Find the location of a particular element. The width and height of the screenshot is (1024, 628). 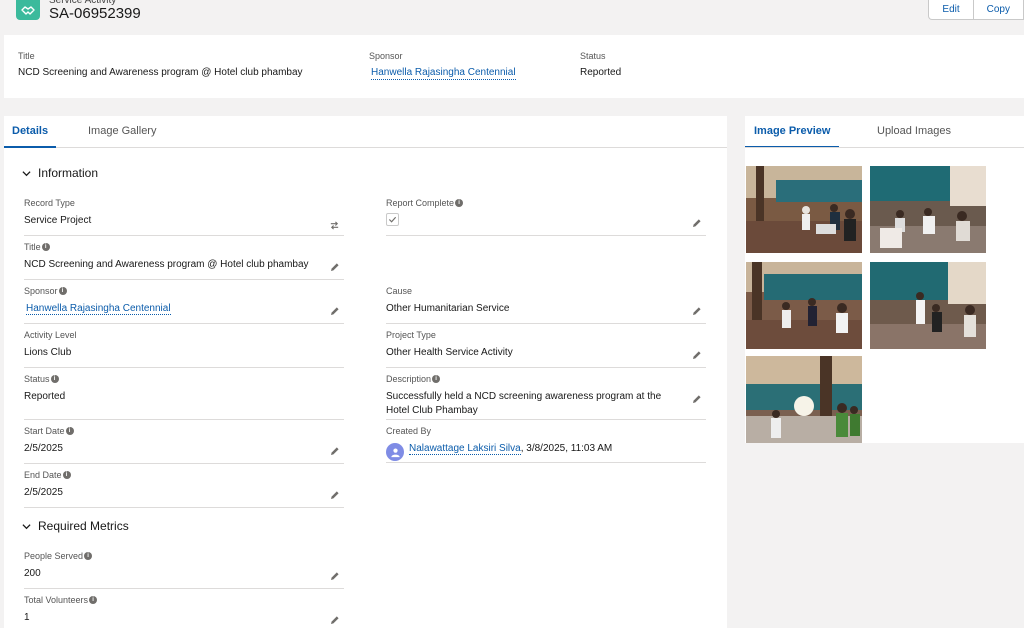

created-by-timestamp: , 3/8/2025, 11:03 AM is located at coordinates (566, 448).